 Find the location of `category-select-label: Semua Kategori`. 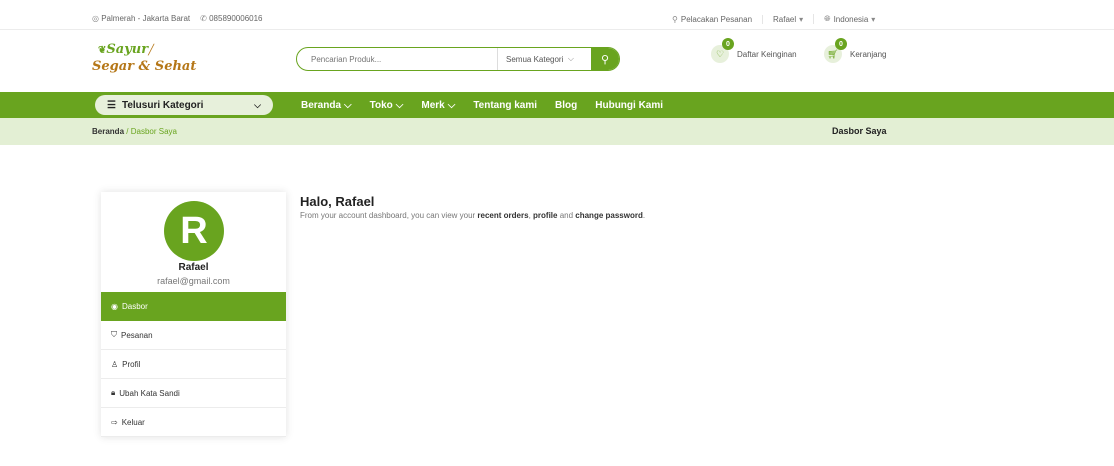

category-select-label: Semua Kategori is located at coordinates (535, 59).